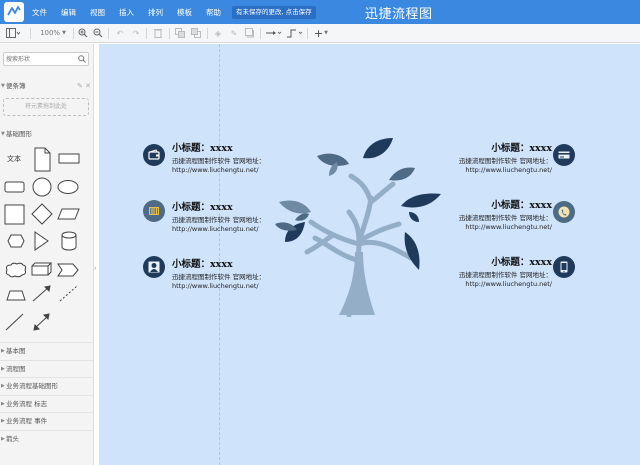 The width and height of the screenshot is (640, 465). What do you see at coordinates (219, 254) in the screenshot?
I see `page-guide-line` at bounding box center [219, 254].